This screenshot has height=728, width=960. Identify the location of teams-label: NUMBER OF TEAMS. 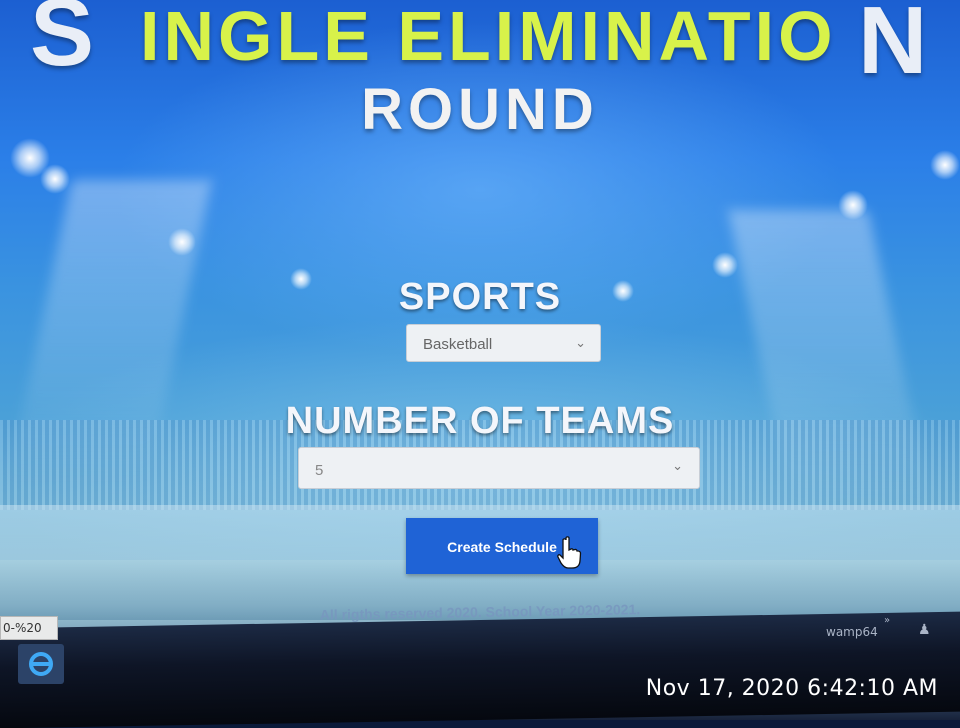
(480, 421).